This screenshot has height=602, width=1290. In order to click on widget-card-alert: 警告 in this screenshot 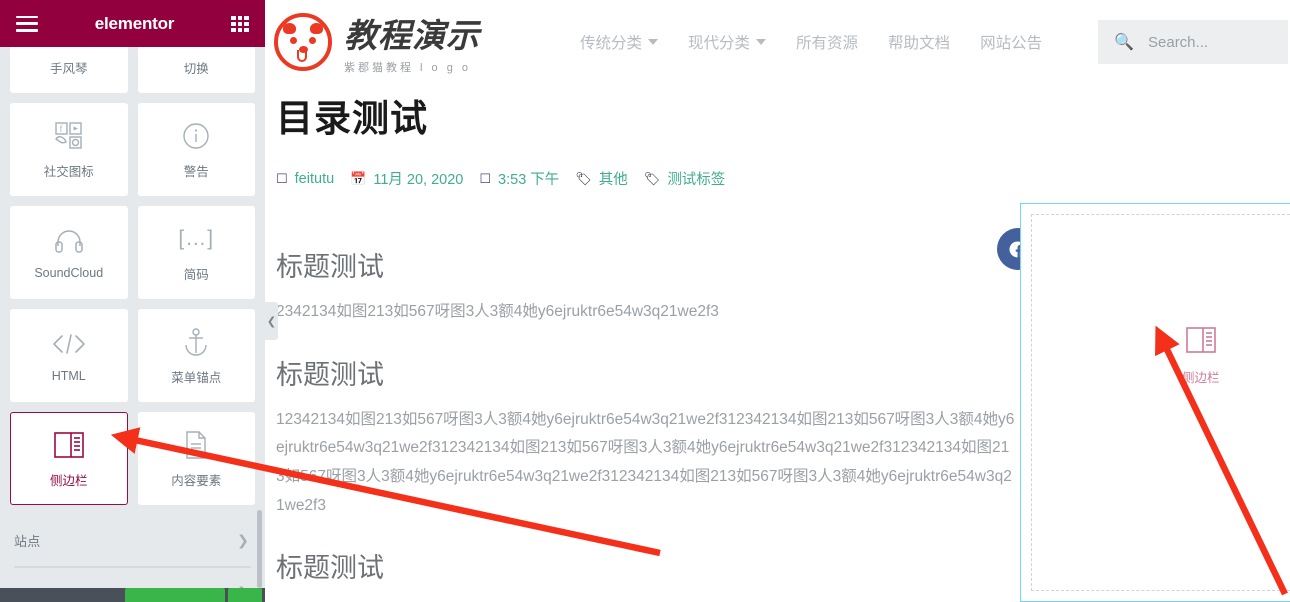, I will do `click(196, 149)`.